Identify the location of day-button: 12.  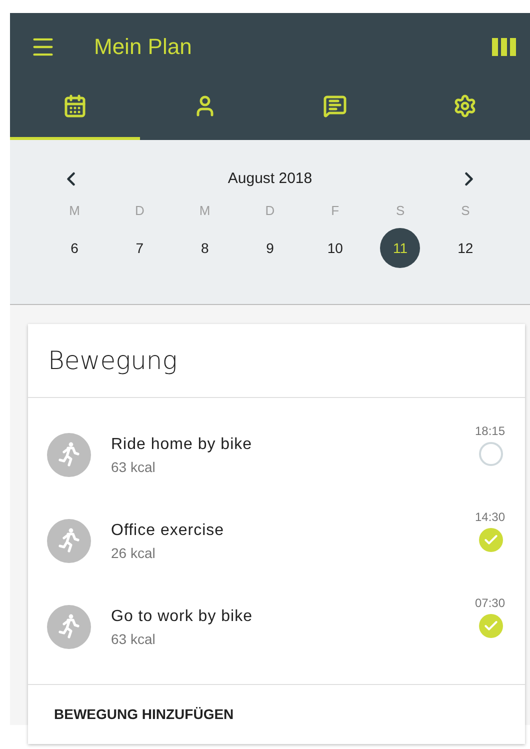
(465, 248).